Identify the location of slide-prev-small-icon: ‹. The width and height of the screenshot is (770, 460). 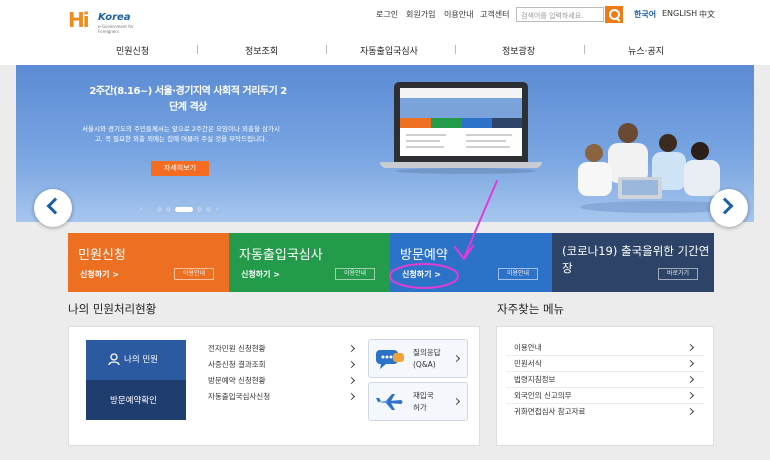
(141, 209).